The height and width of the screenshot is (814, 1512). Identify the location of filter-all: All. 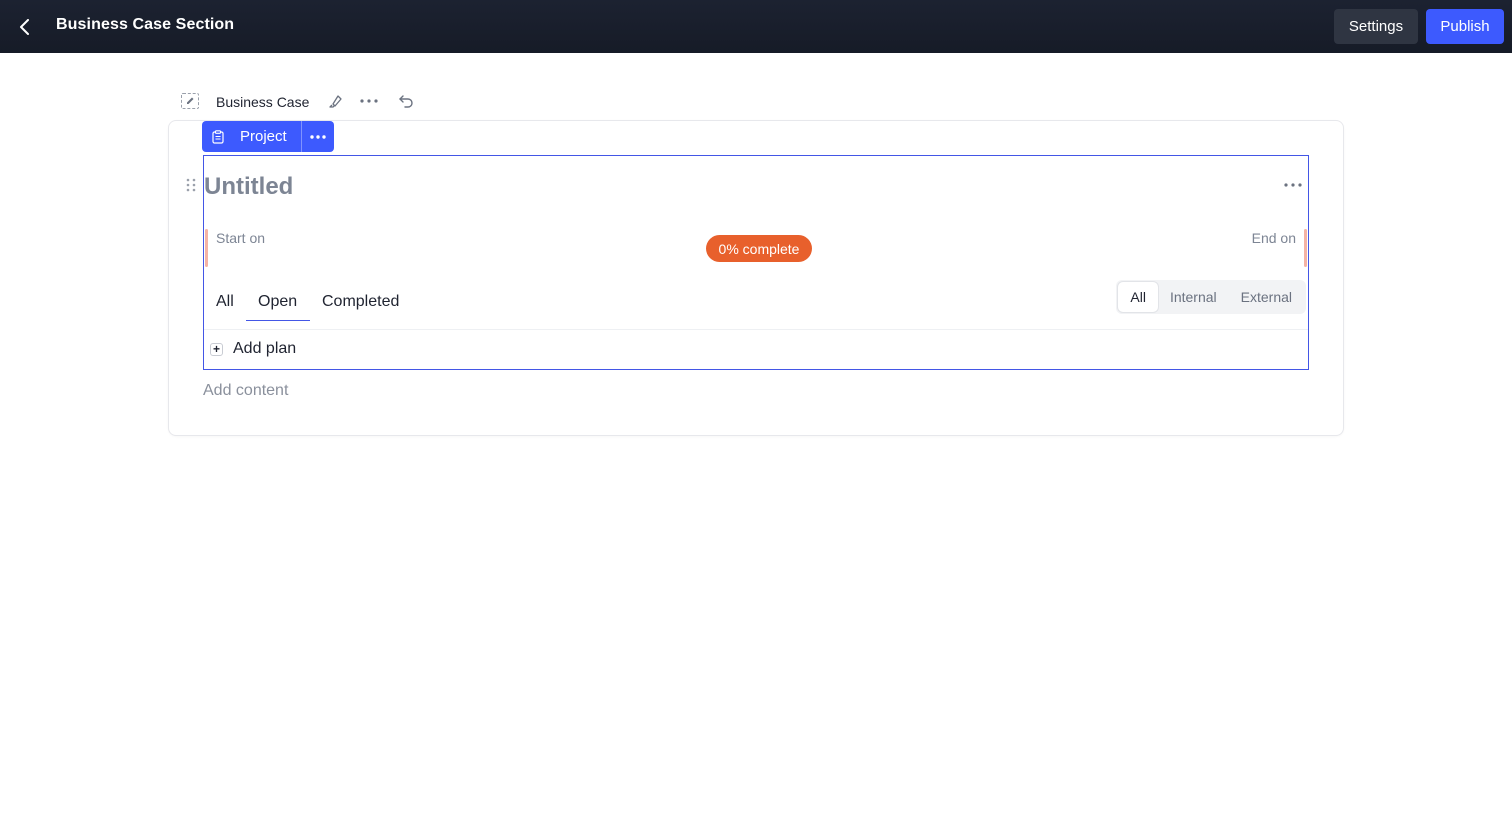
(1138, 297).